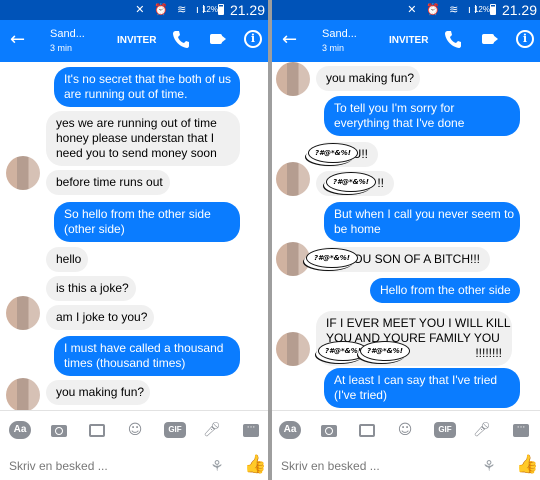  I want to click on incoming-message: am I joke to you?, so click(100, 317).